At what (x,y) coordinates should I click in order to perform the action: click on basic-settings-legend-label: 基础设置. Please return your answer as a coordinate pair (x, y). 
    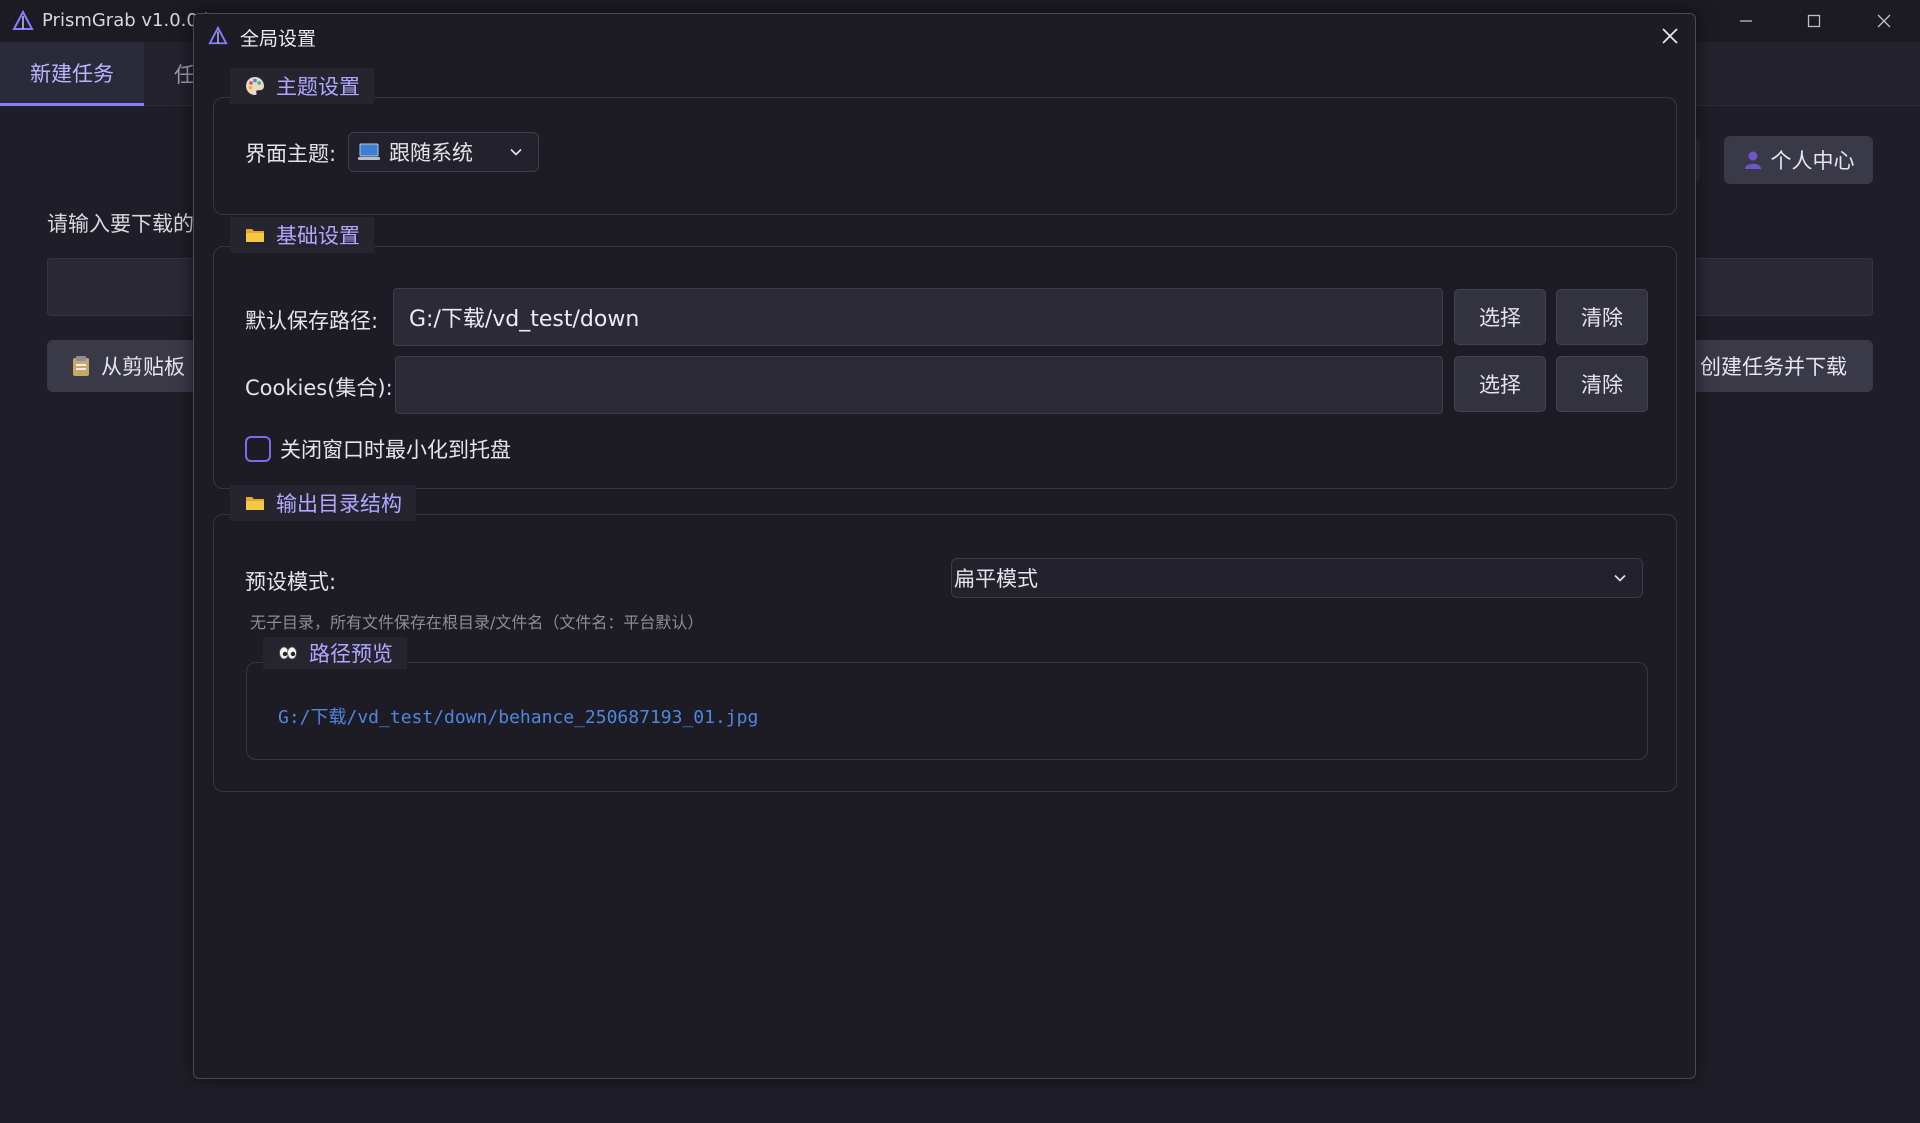
    Looking at the image, I should click on (318, 236).